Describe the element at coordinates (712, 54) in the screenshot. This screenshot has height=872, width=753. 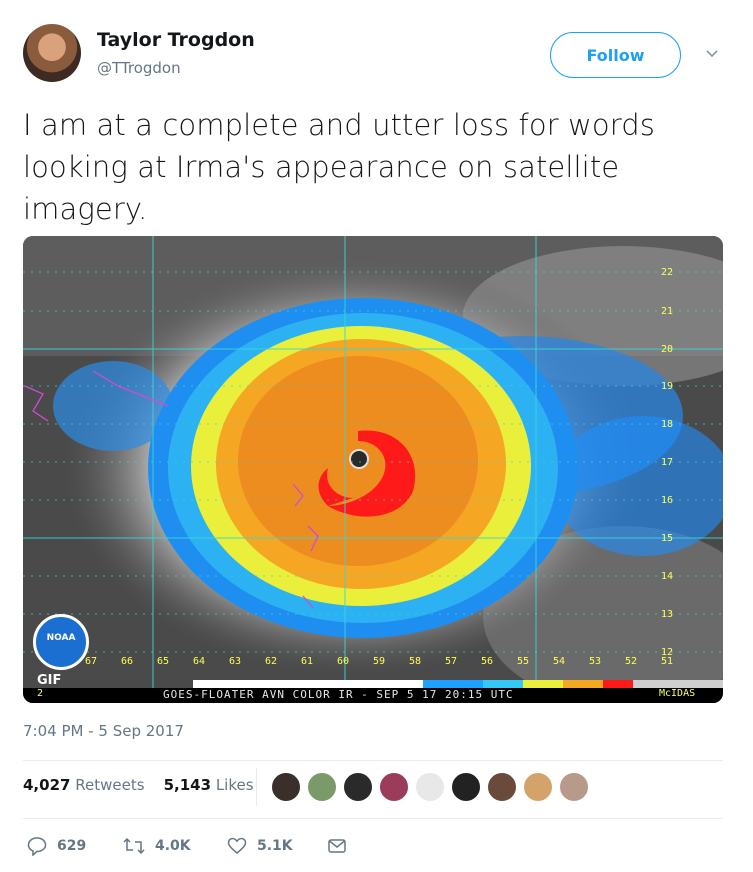
I see `chevron-down-icon` at that location.